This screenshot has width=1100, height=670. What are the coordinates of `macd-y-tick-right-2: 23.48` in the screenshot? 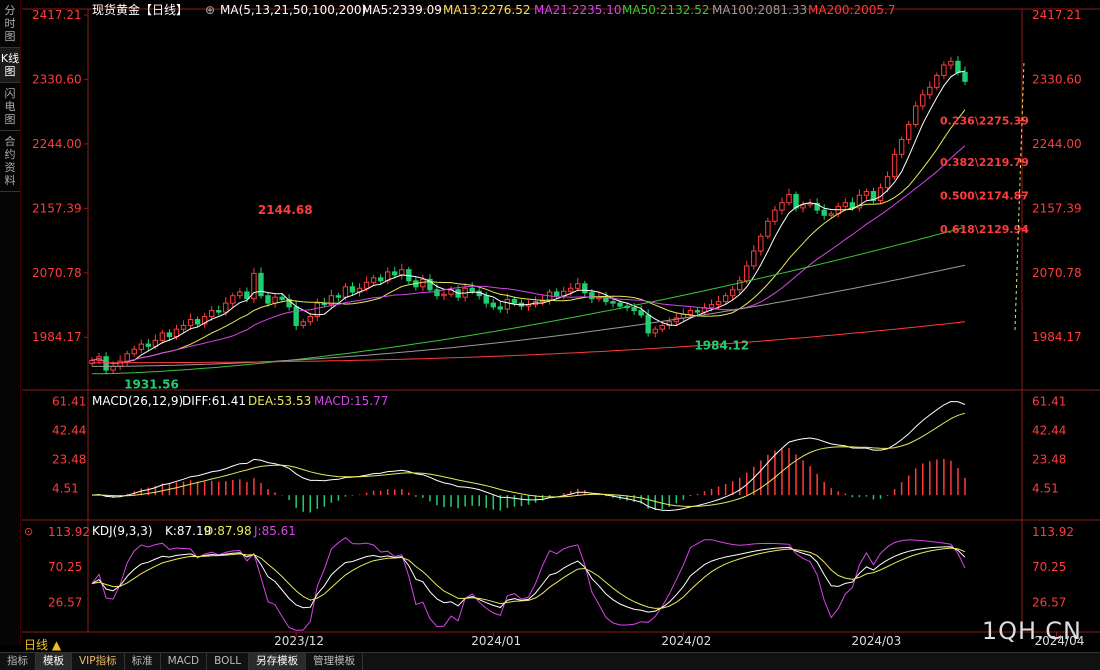 It's located at (1049, 459).